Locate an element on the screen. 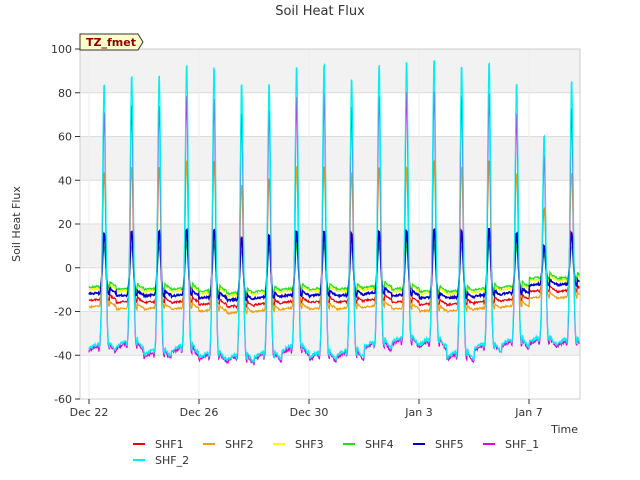 This screenshot has width=640, height=480. legend-label: SHF_1 is located at coordinates (522, 444).